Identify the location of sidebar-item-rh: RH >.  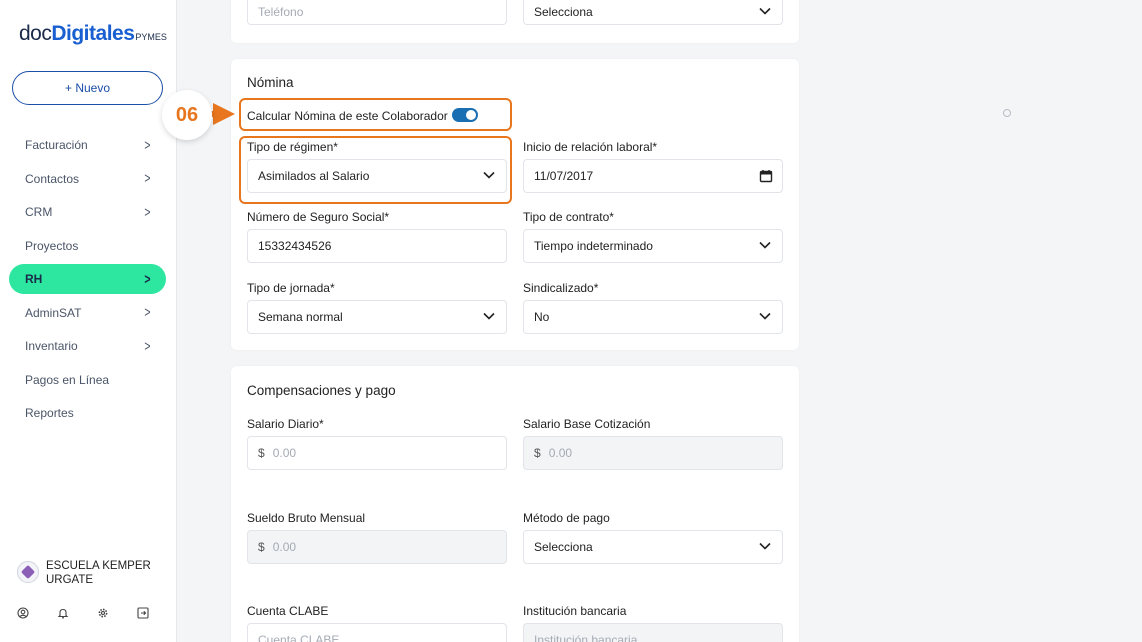
(87, 279).